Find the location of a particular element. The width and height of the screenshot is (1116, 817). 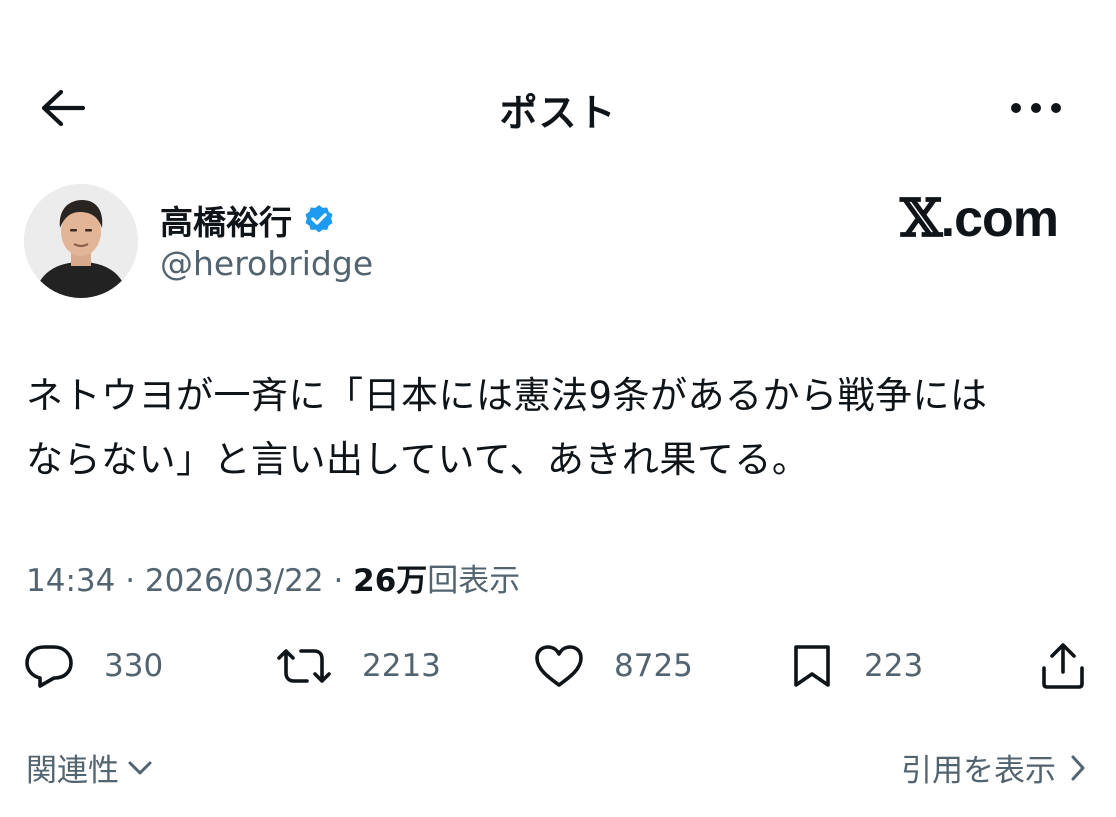

share-icon is located at coordinates (1063, 666).